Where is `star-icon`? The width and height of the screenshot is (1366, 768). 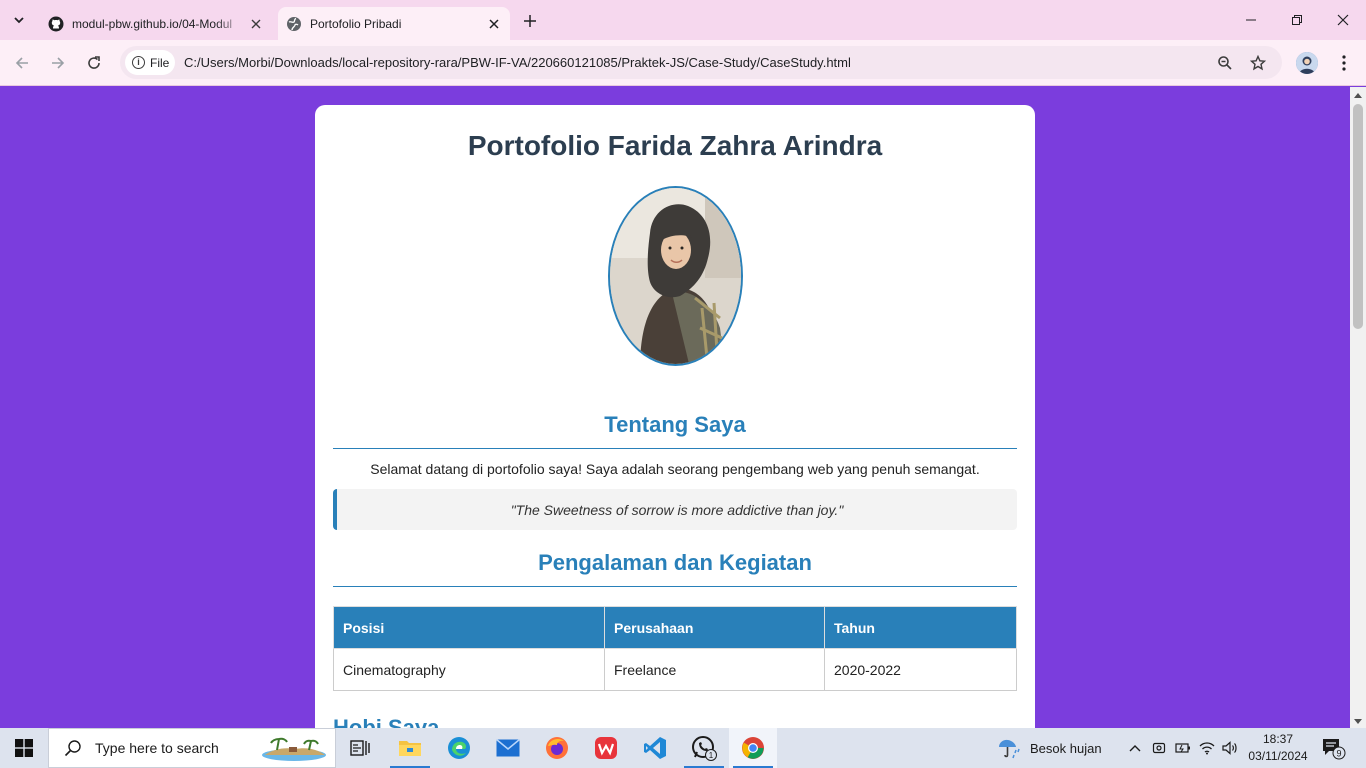
star-icon is located at coordinates (1258, 63).